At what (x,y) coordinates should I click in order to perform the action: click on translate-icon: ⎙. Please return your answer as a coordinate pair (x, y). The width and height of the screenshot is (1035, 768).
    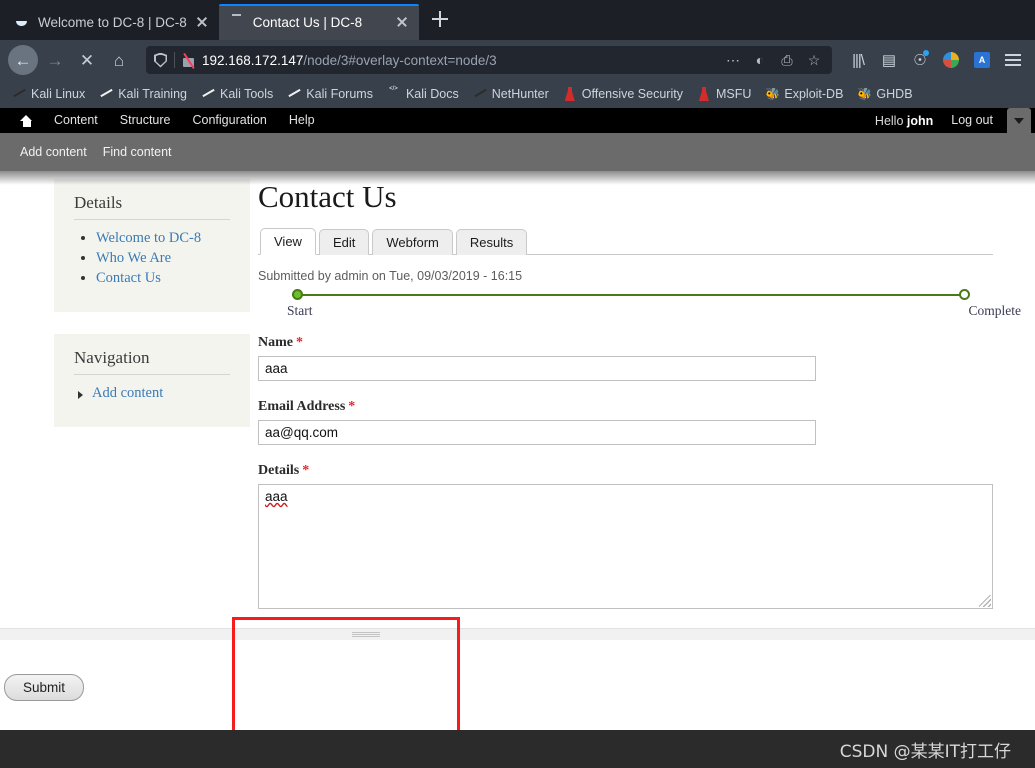
    Looking at the image, I should click on (787, 60).